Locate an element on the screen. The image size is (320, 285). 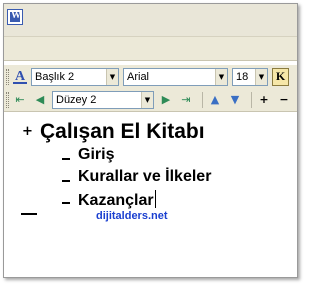
outline-item-kurallar: Kurallar ve İlkeler is located at coordinates (144, 177).